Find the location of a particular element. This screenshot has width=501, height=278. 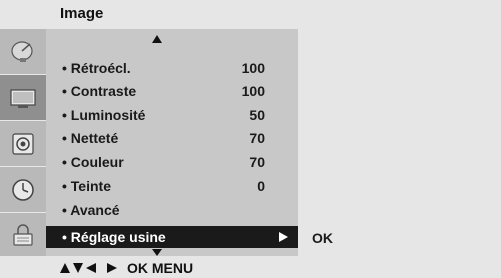

sidebar-item-channel is located at coordinates (23, 51).